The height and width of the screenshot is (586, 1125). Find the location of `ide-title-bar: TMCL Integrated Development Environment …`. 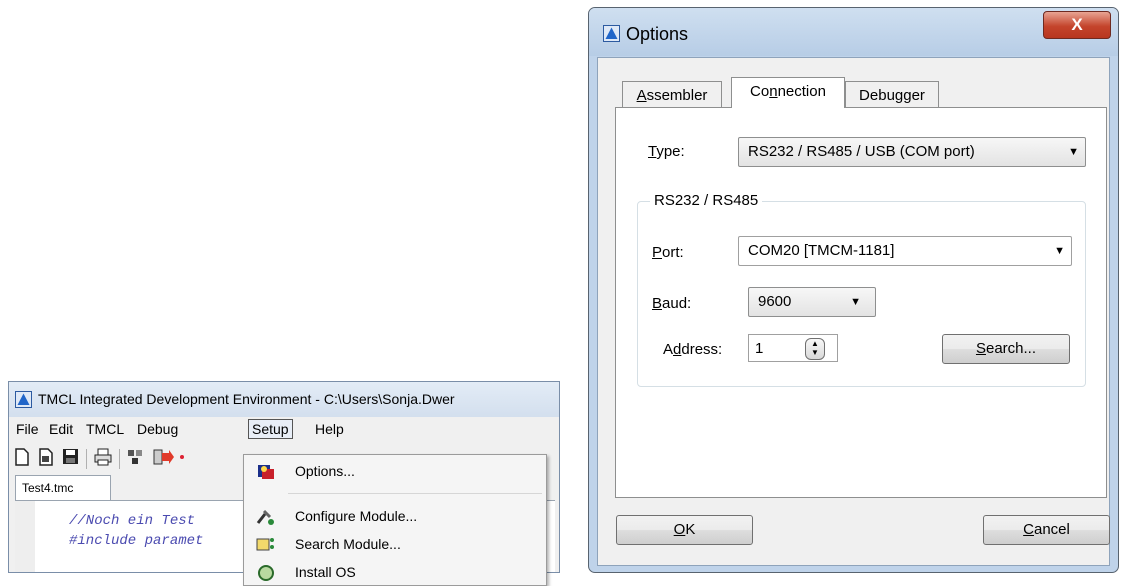

ide-title-bar: TMCL Integrated Development Environment … is located at coordinates (284, 399).